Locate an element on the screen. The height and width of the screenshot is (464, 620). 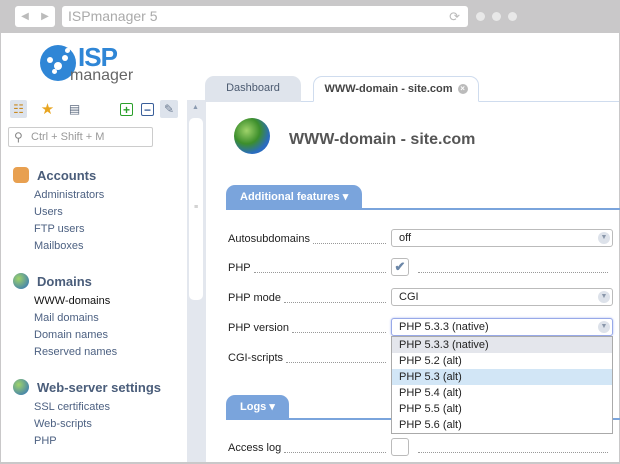
sidebar-item-ssl-certificates: SSL certificates is located at coordinates (94, 407).